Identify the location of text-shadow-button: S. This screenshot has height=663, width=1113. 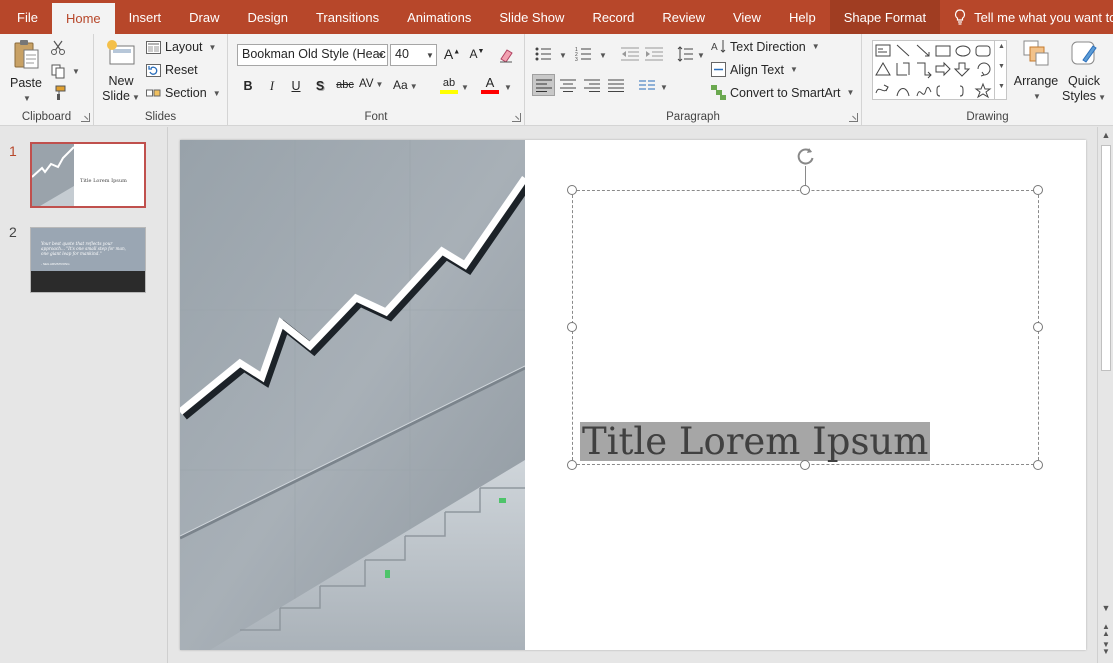
(320, 86).